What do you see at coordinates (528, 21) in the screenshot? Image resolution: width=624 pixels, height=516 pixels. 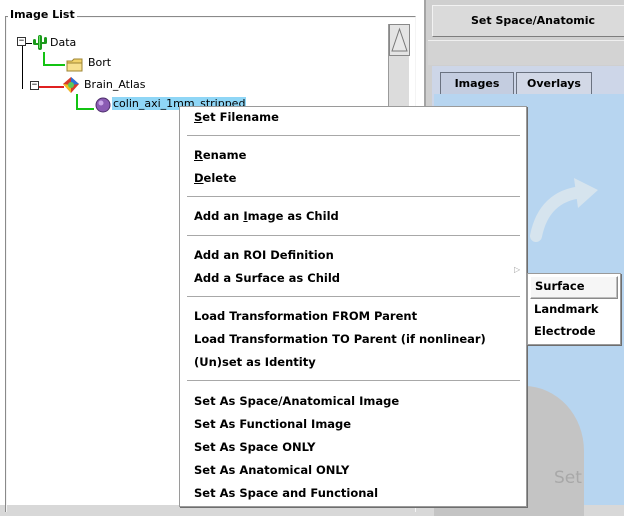 I see `set-space-anatomic-button: Set Space/Anatomic` at bounding box center [528, 21].